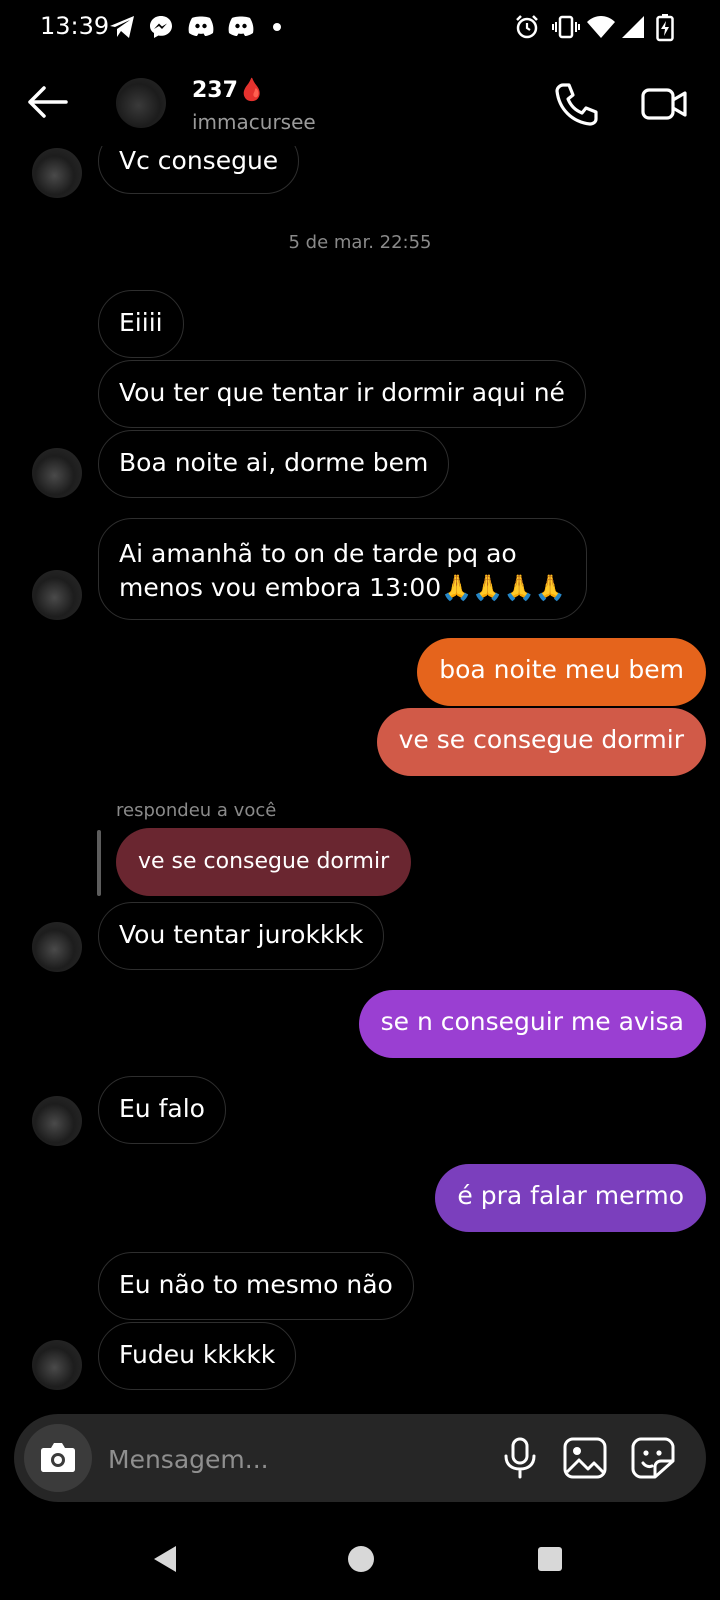 The image size is (720, 1600). I want to click on wifi-icon, so click(601, 27).